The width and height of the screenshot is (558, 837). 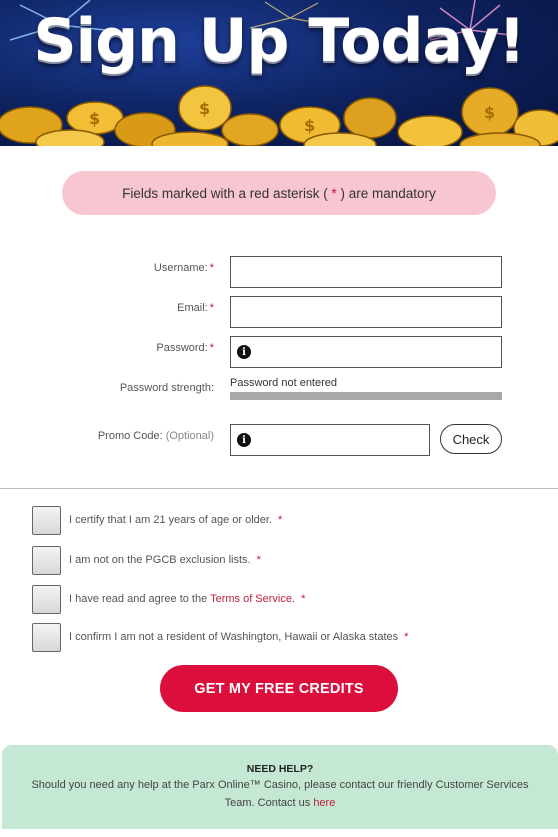 What do you see at coordinates (251, 599) in the screenshot?
I see `terms-of-service-link: Terms of Service` at bounding box center [251, 599].